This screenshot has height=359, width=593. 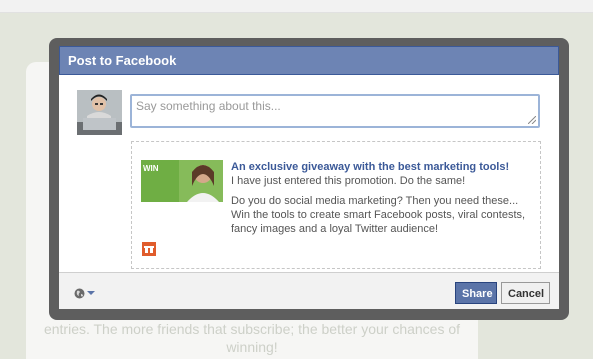 What do you see at coordinates (532, 120) in the screenshot?
I see `resize-grip-icon` at bounding box center [532, 120].